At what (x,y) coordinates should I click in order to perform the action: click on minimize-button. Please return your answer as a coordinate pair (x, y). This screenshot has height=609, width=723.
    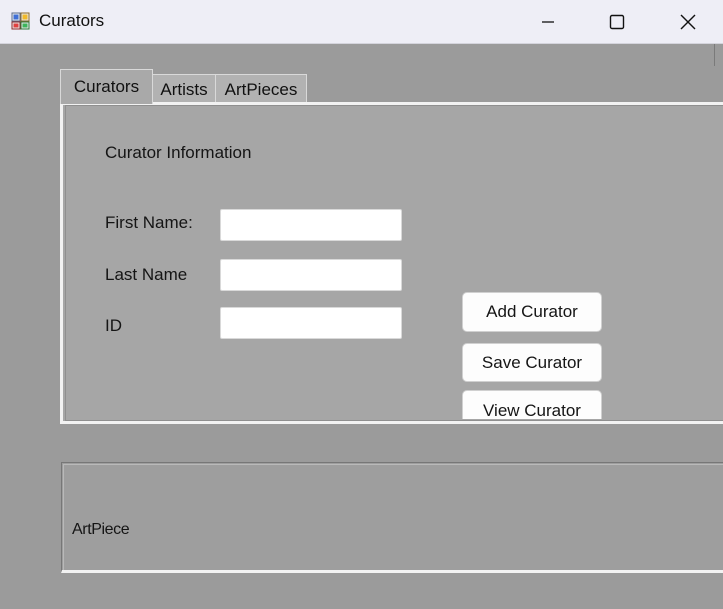
    Looking at the image, I should click on (548, 21).